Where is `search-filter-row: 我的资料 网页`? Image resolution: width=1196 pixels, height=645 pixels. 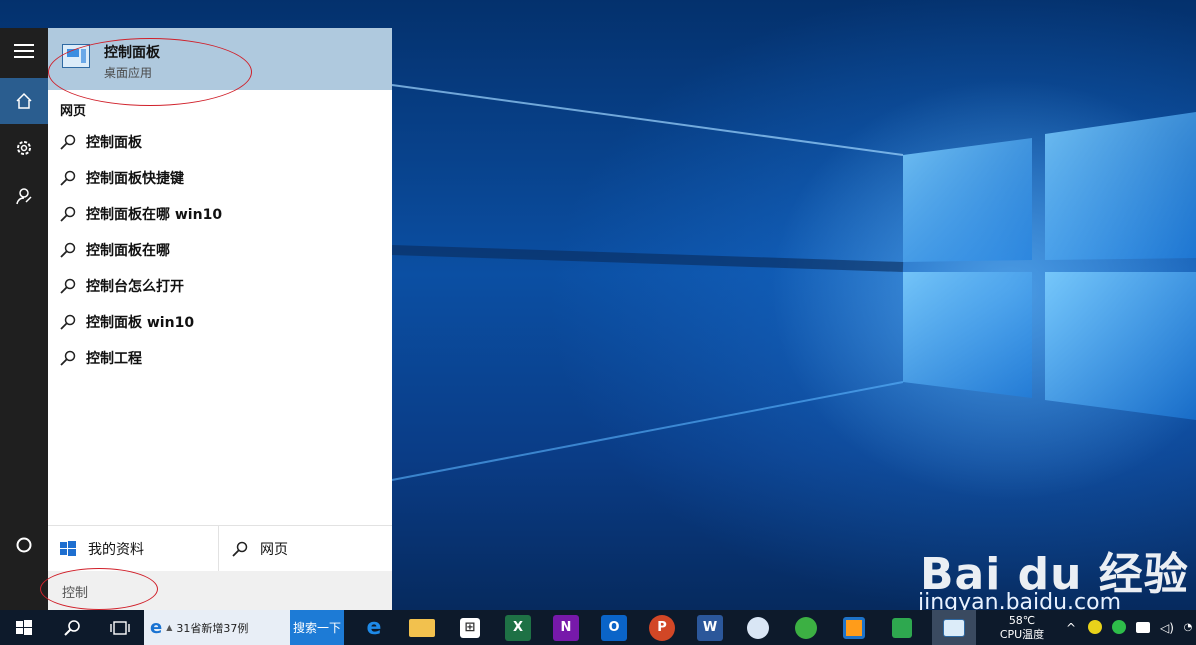
search-filter-row: 我的资料 网页 is located at coordinates (220, 548).